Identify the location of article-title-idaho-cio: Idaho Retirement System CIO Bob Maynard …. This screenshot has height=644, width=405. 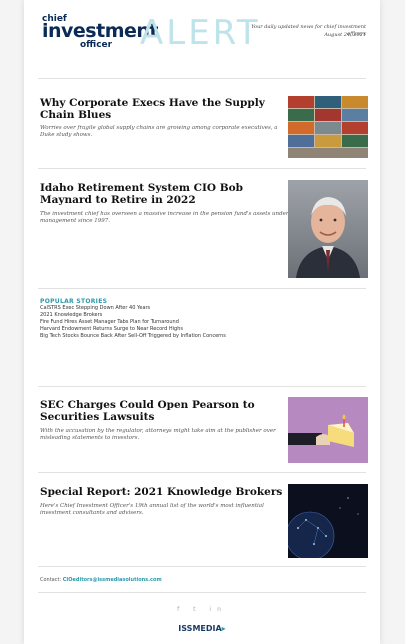
(165, 194).